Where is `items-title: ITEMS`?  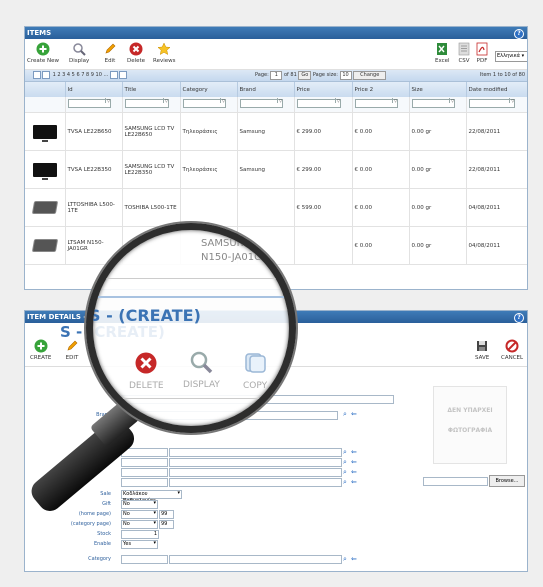 items-title: ITEMS is located at coordinates (39, 33).